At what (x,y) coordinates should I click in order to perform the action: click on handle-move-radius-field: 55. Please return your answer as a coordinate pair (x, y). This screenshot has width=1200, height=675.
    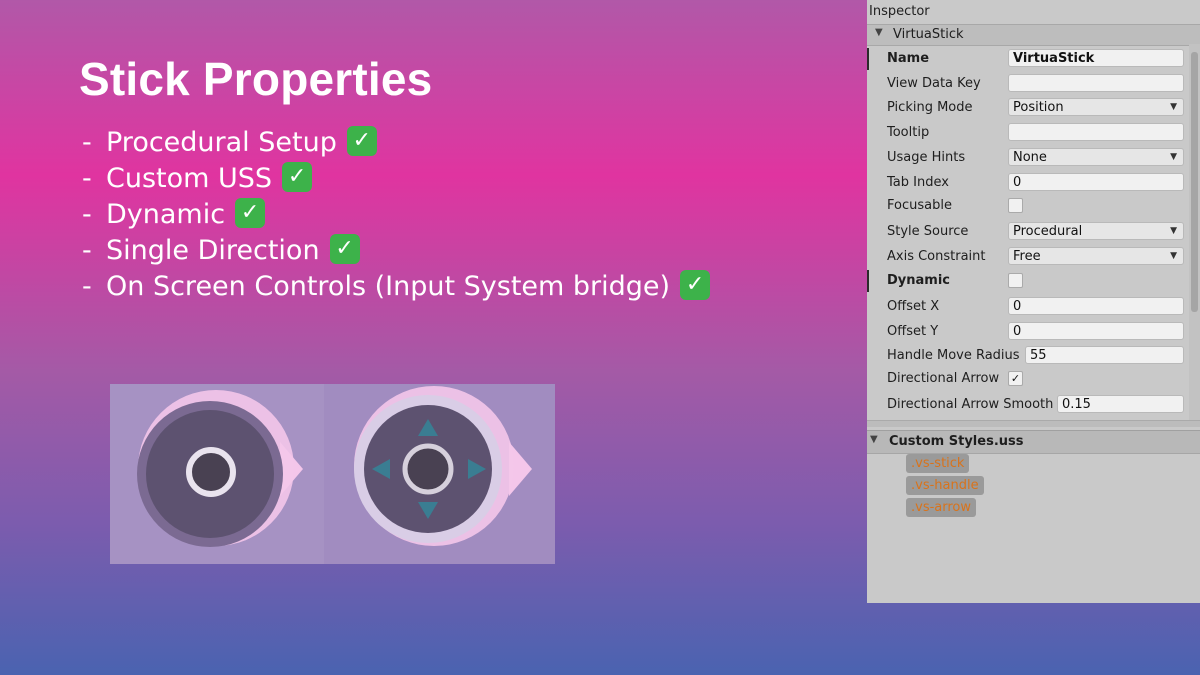
    Looking at the image, I should click on (1104, 355).